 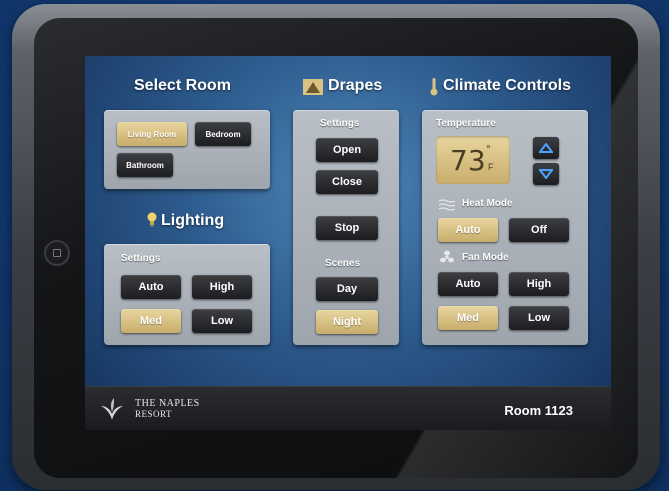 I want to click on lighting-med-button: Med, so click(x=151, y=321).